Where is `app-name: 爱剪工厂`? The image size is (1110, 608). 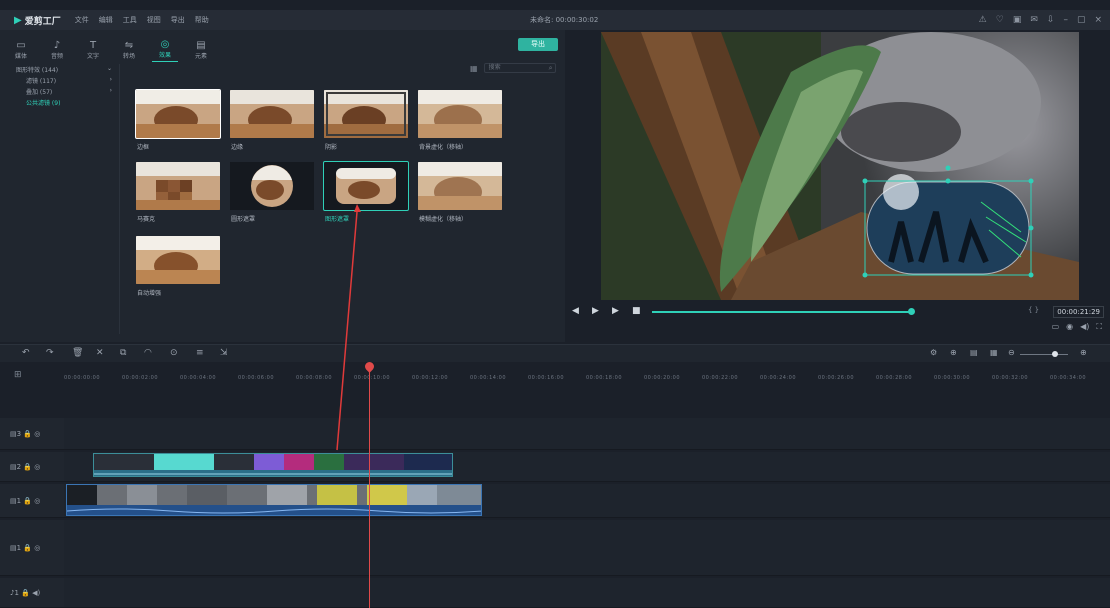 app-name: 爱剪工厂 is located at coordinates (42, 21).